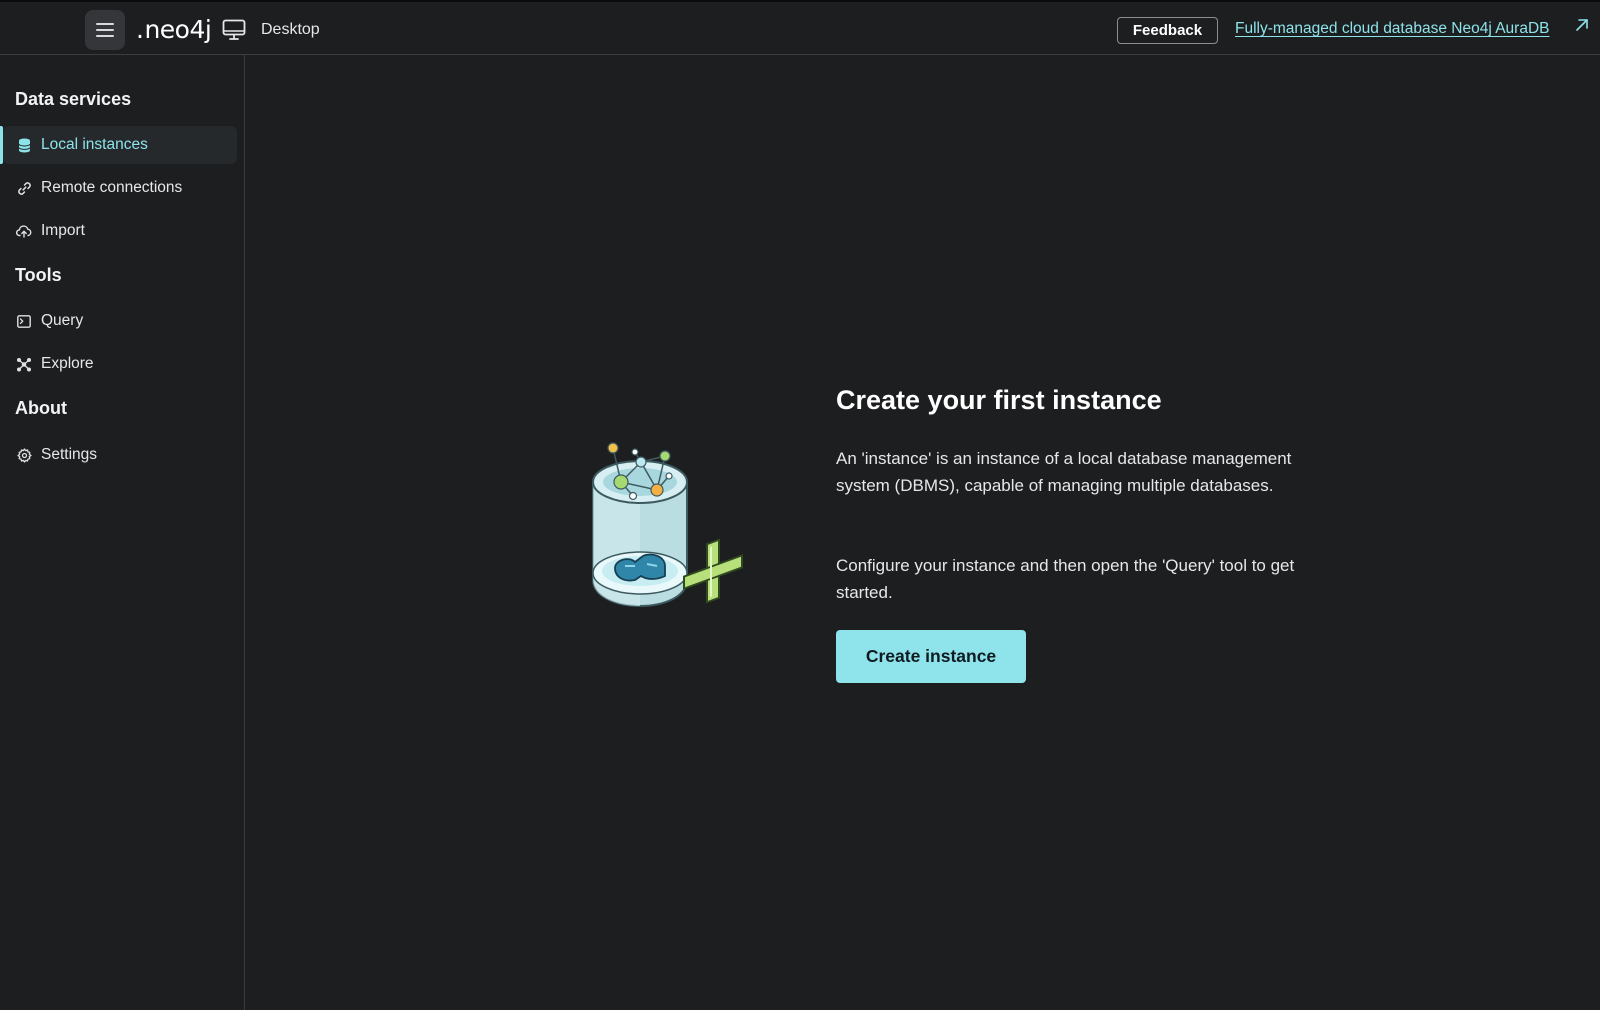 This screenshot has width=1600, height=1010. I want to click on cloud-upload-icon, so click(24, 231).